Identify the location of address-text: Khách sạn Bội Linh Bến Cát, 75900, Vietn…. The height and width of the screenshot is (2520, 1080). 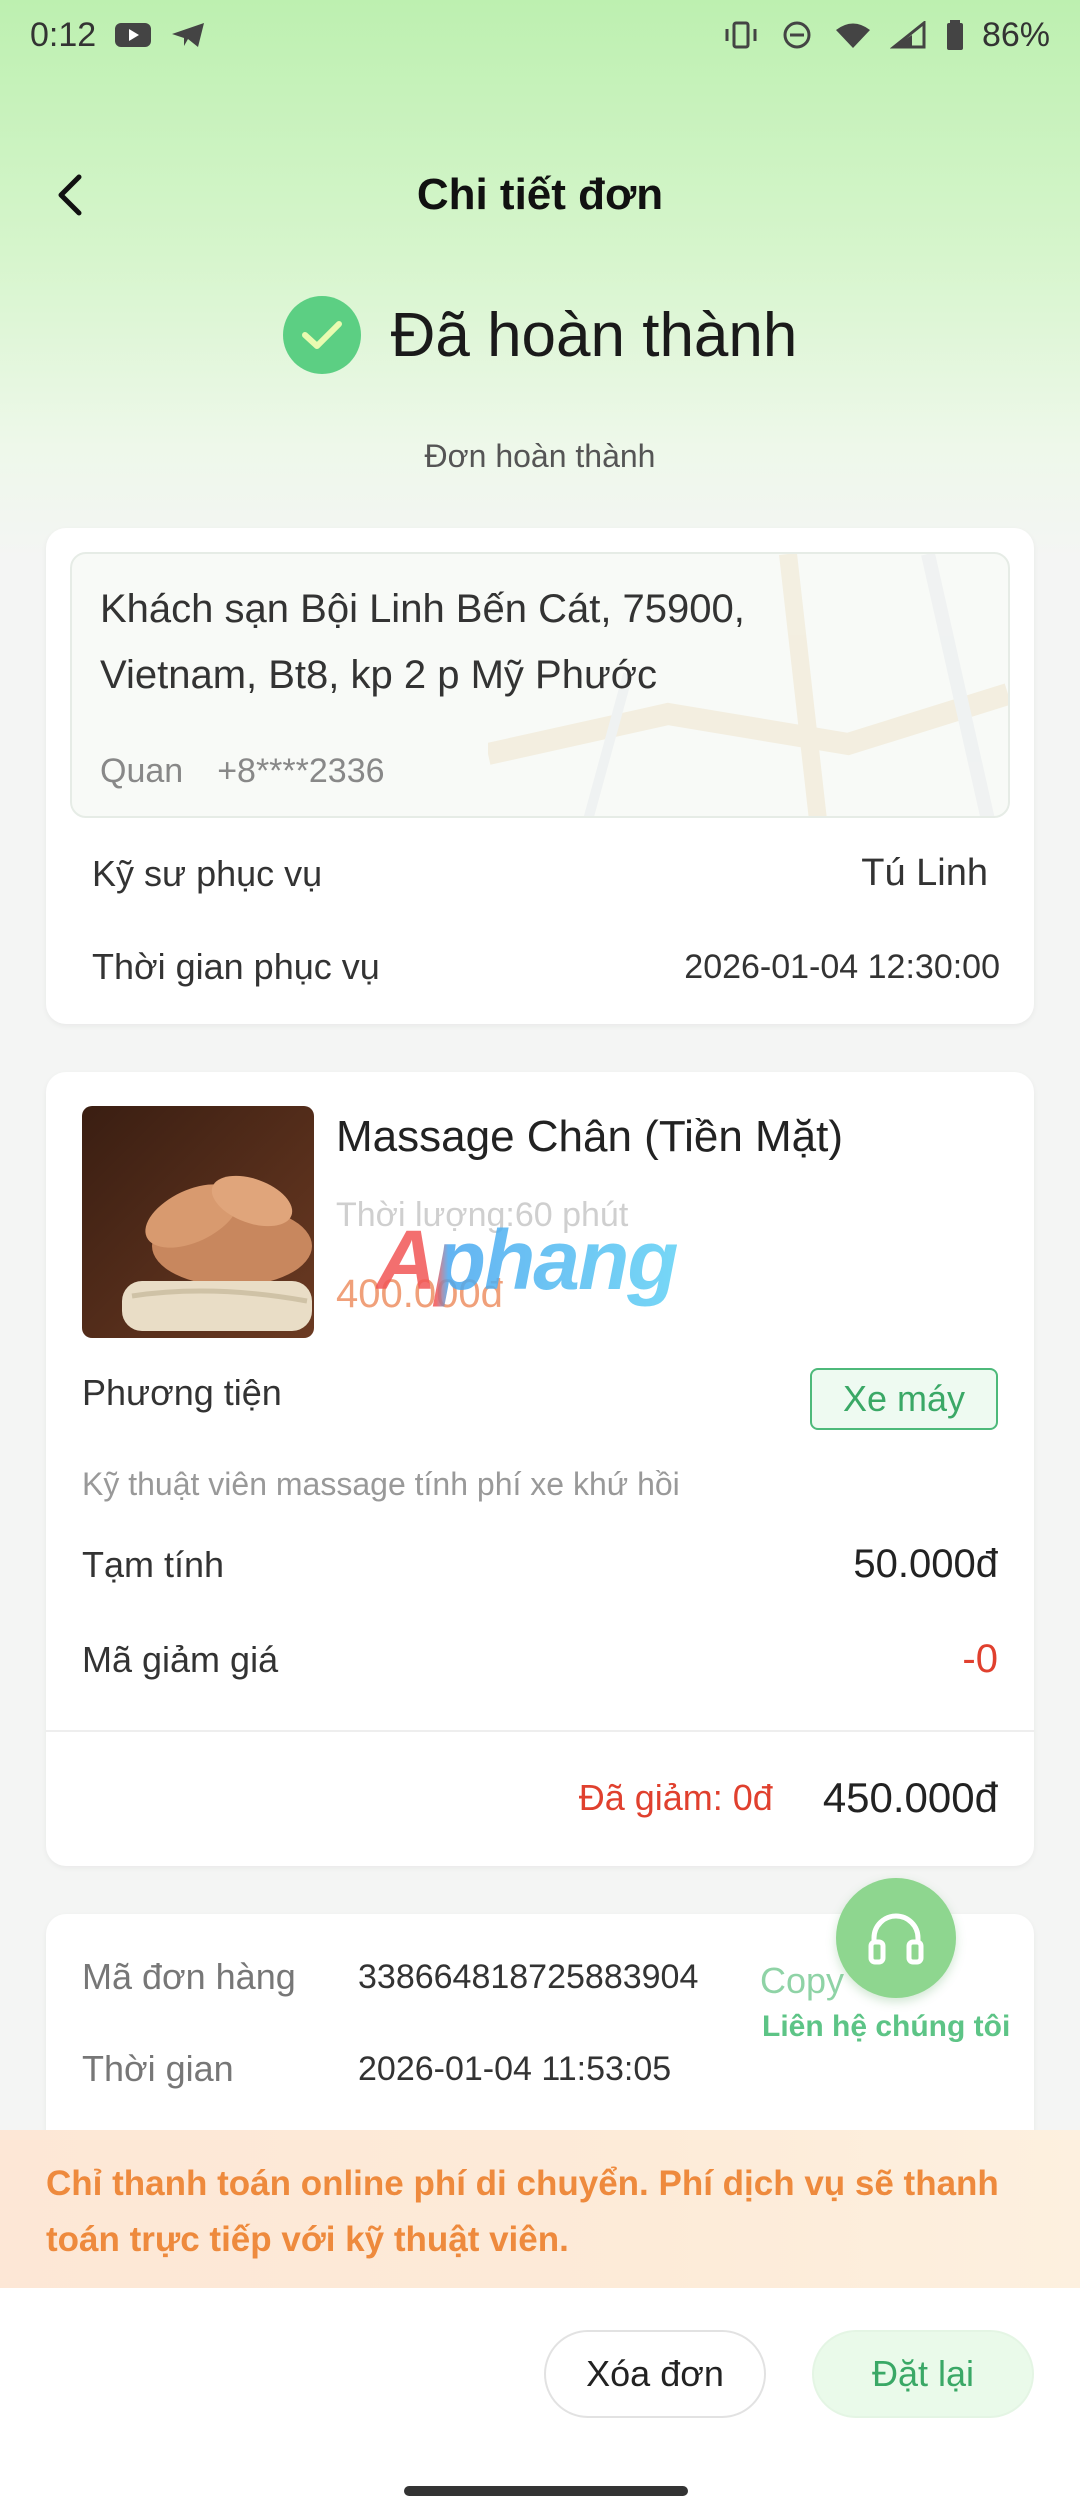
(422, 642).